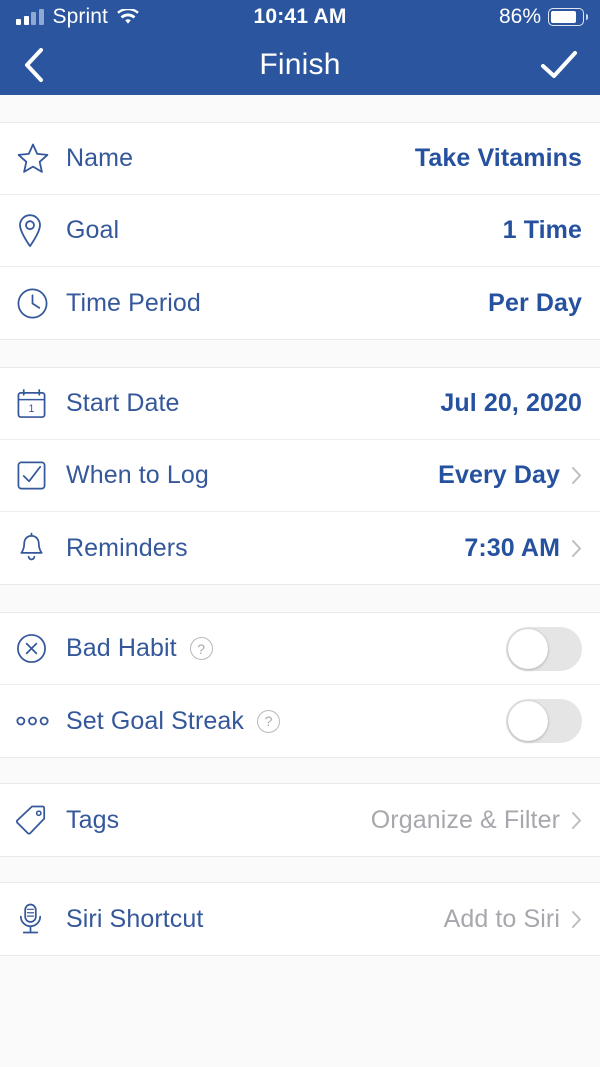 The width and height of the screenshot is (600, 1067). Describe the element at coordinates (123, 403) in the screenshot. I see `row-label: Start Date` at that location.